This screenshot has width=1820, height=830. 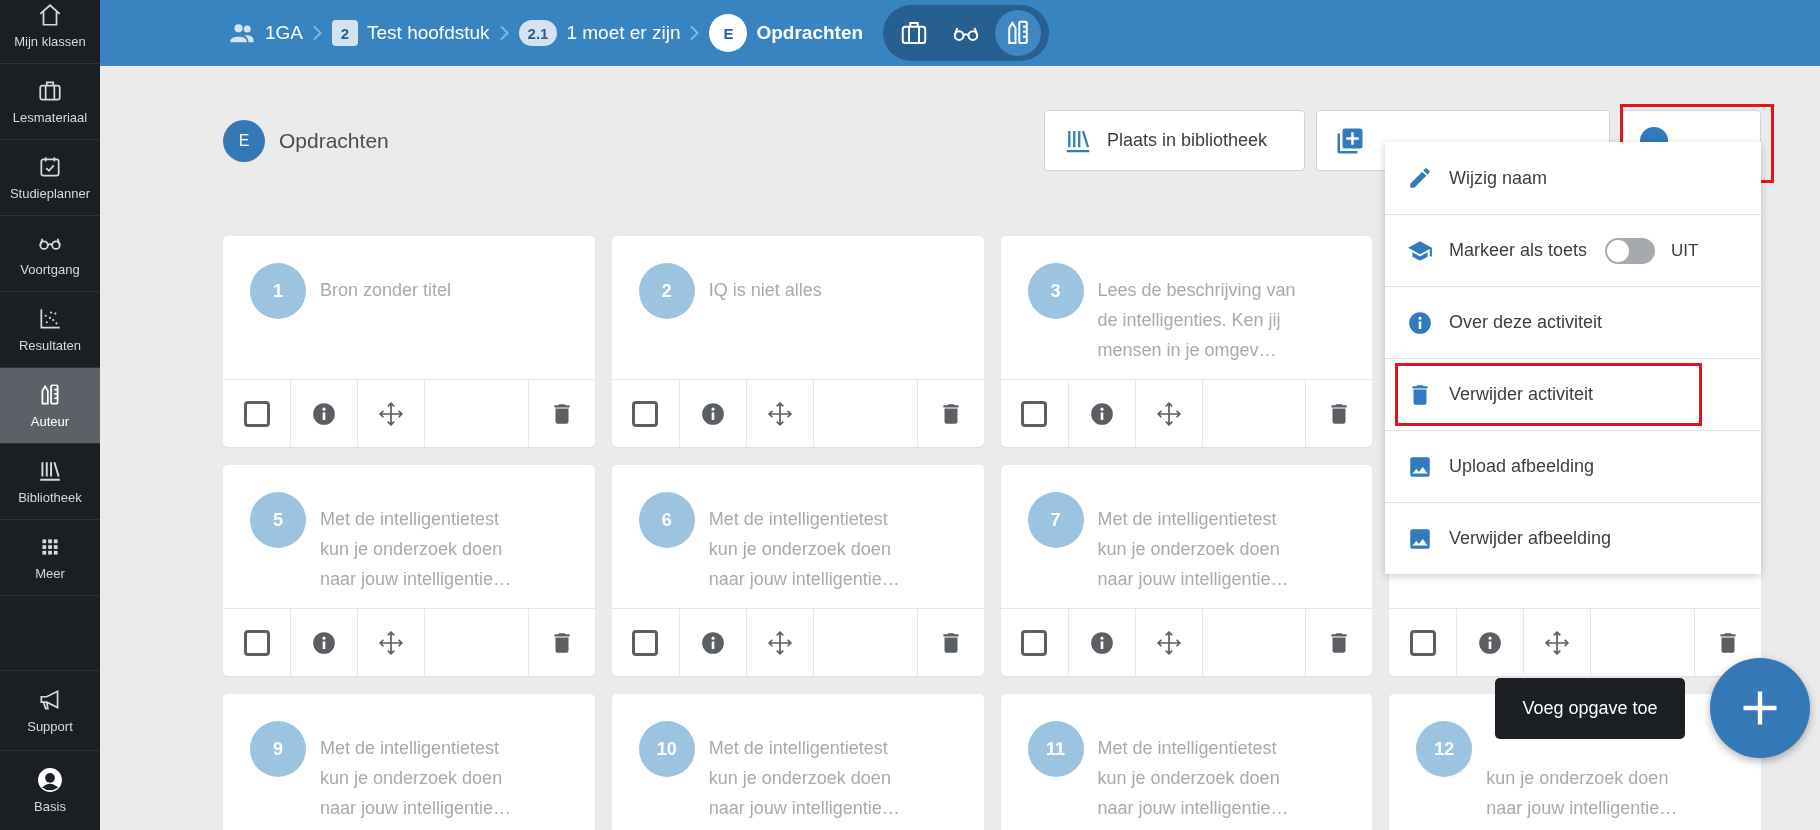 I want to click on breadcrumb-label: 1 moet er zijn, so click(x=623, y=33).